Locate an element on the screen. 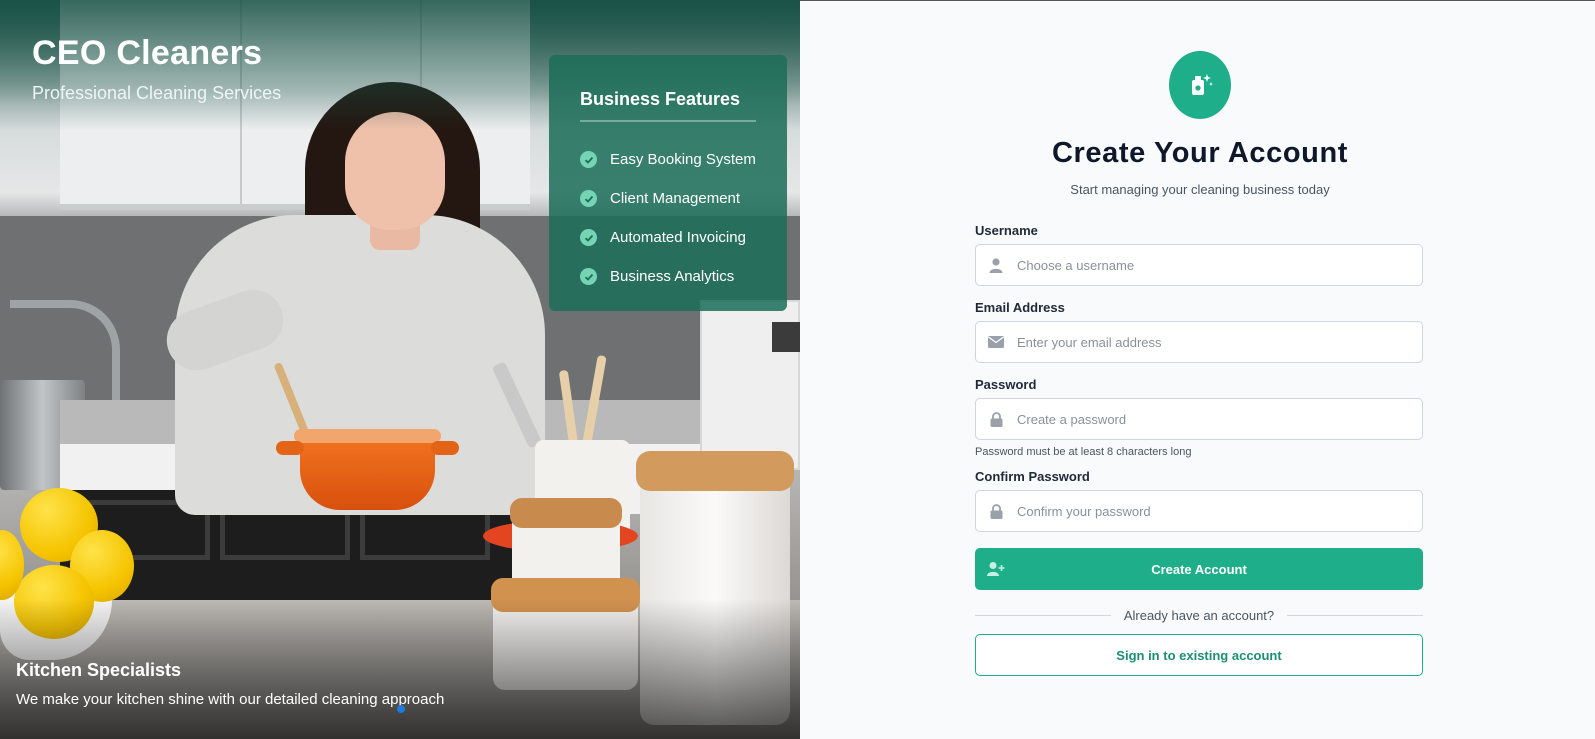  email-label: Email Address is located at coordinates (1020, 307).